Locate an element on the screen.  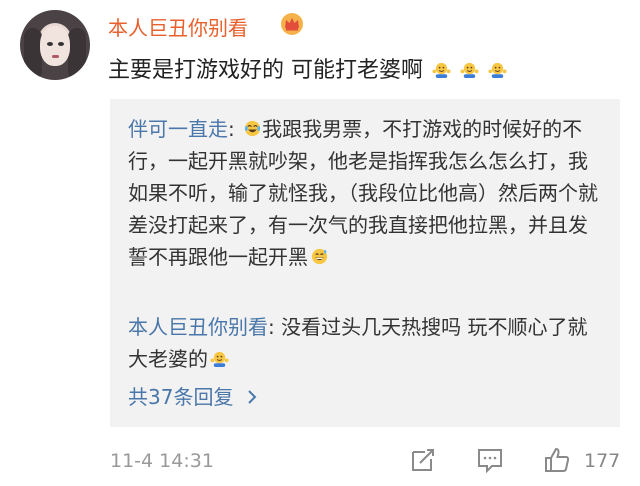
tears-of-joy-icon is located at coordinates (253, 128).